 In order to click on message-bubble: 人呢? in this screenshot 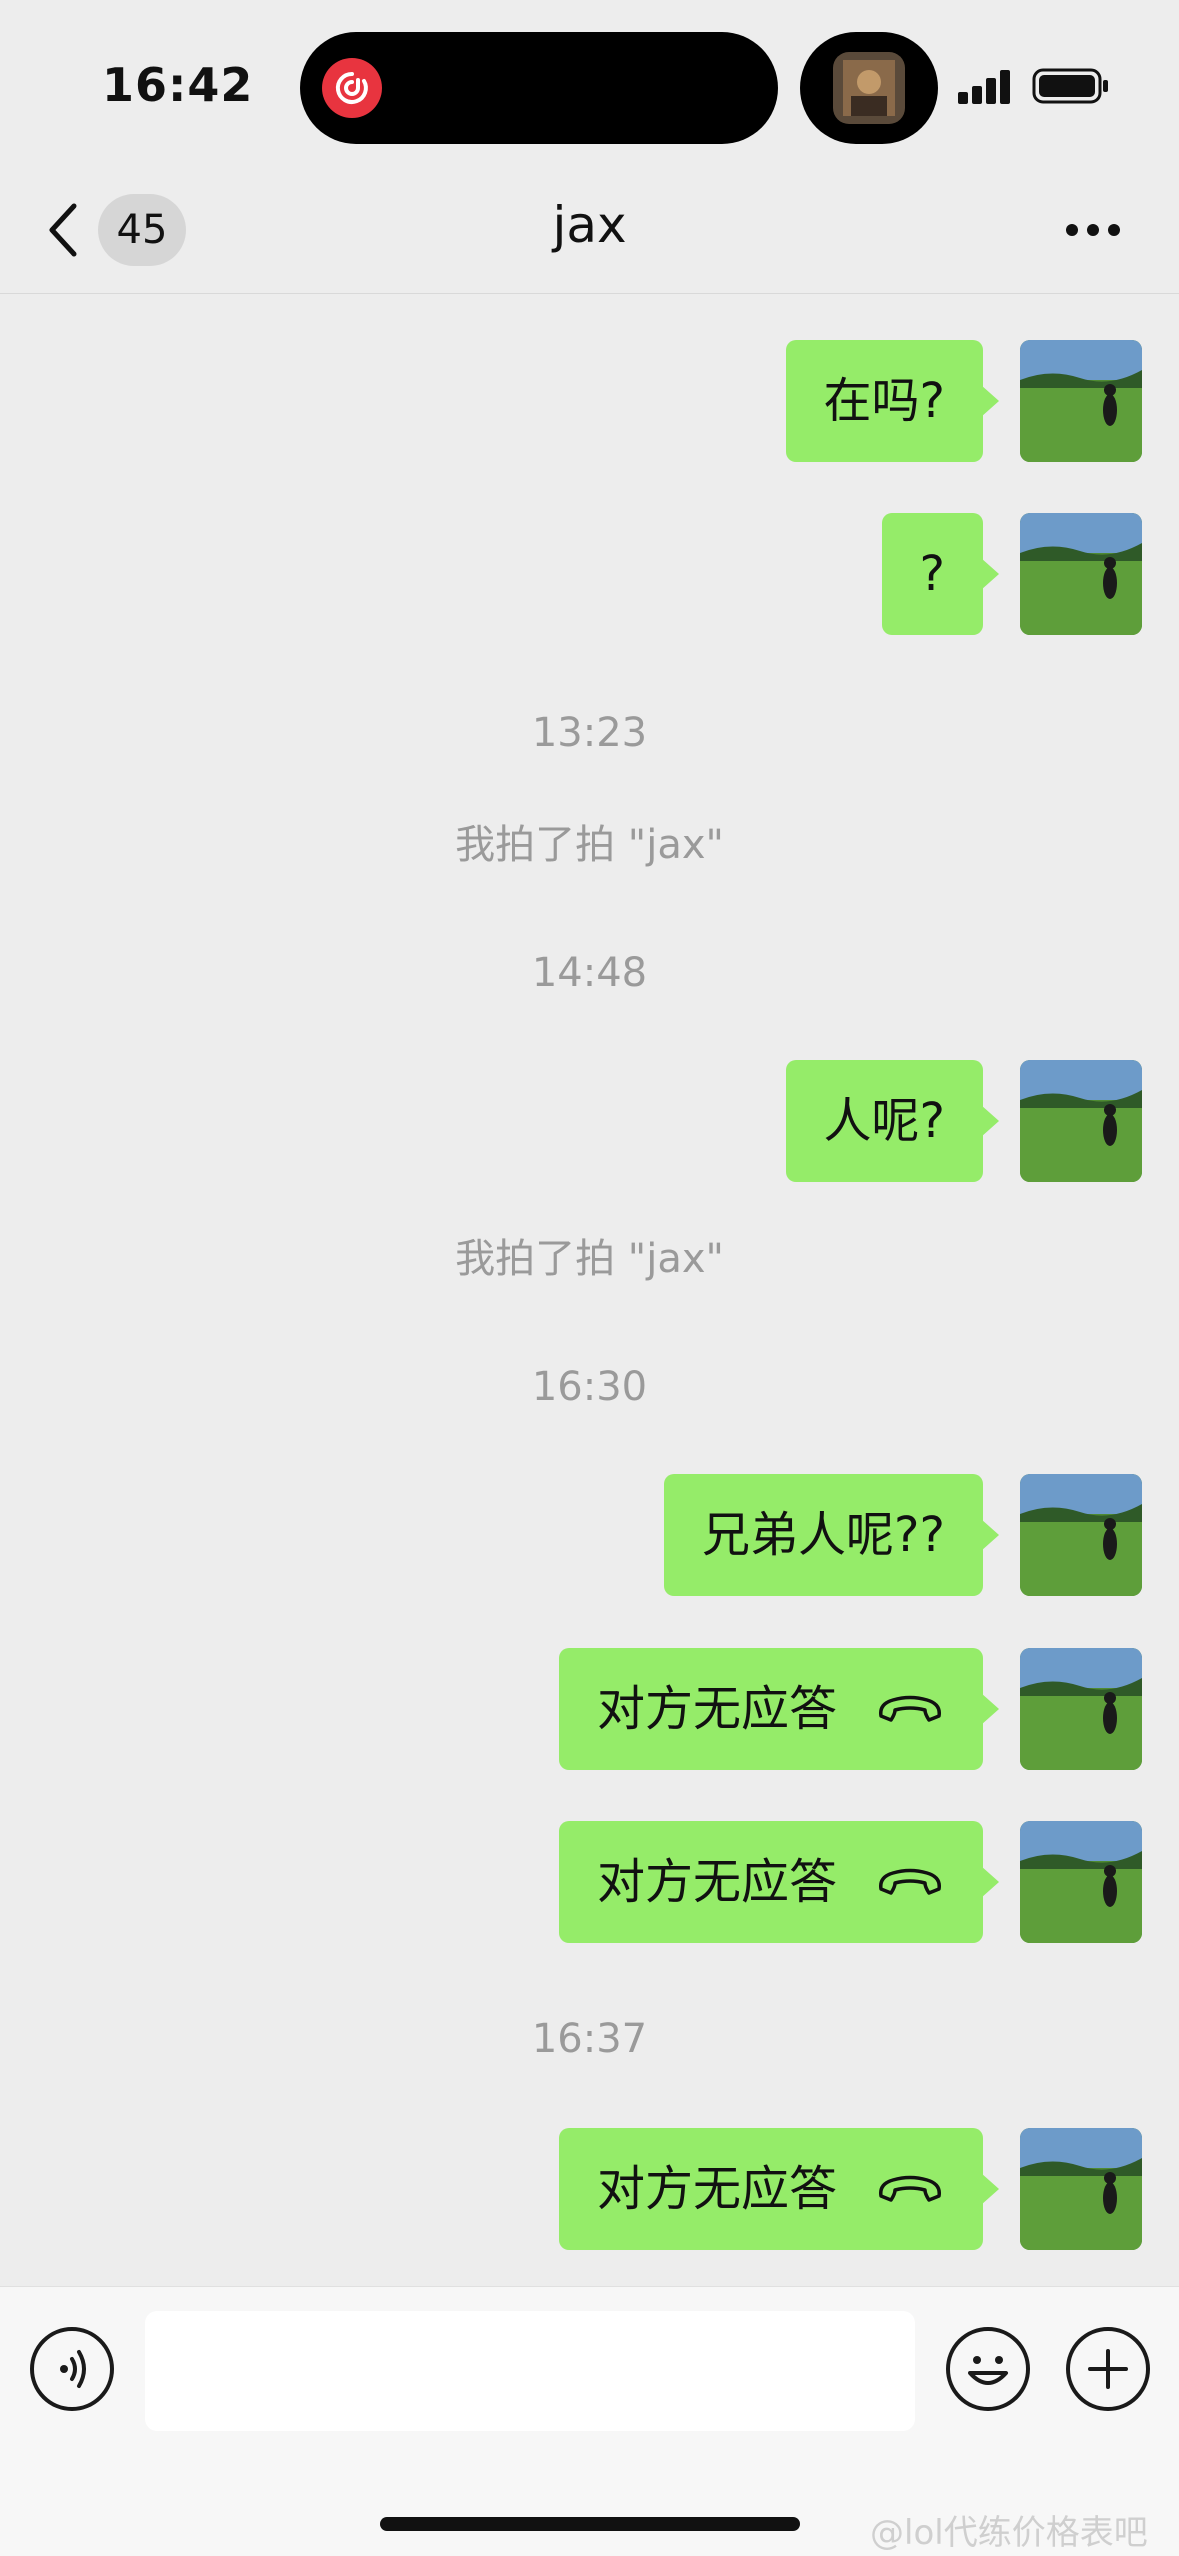, I will do `click(892, 1121)`.